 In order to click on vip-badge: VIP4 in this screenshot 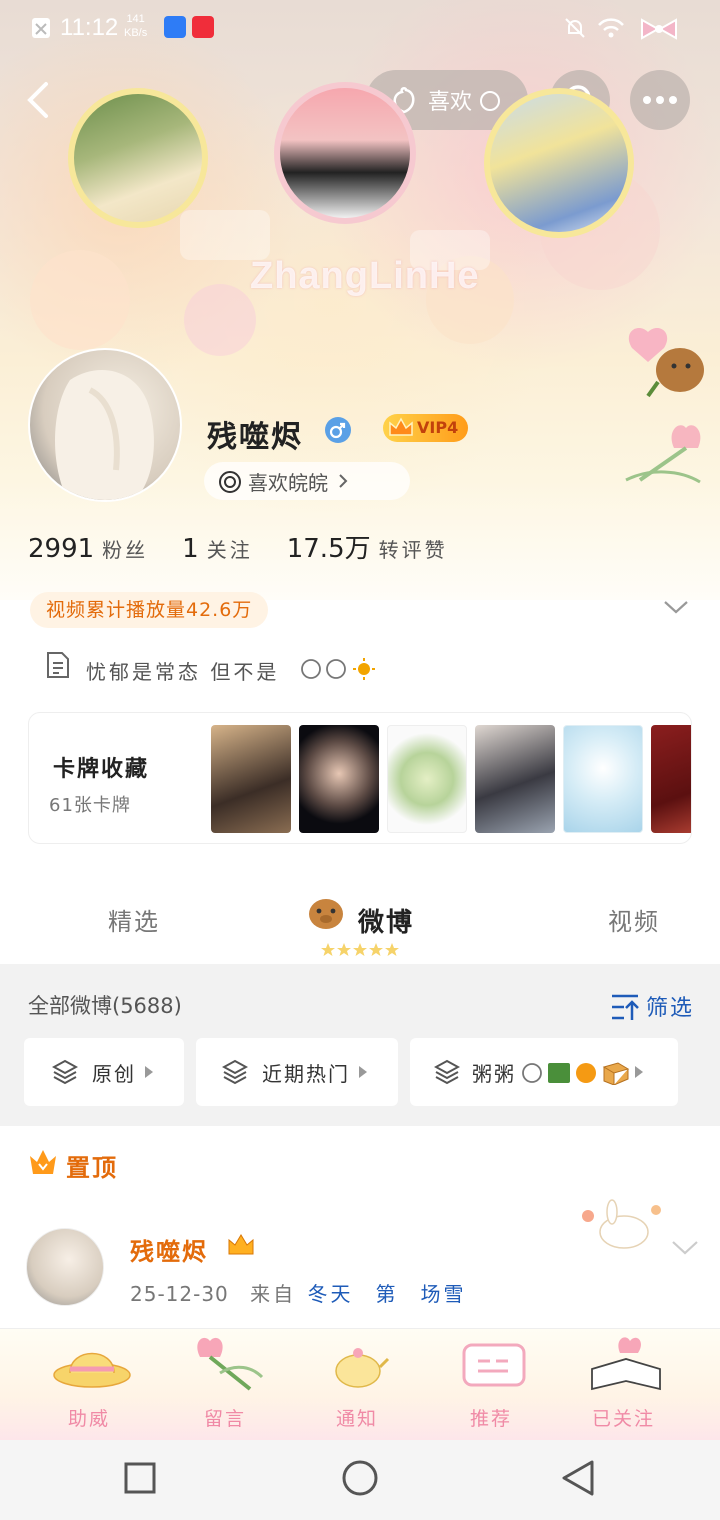, I will do `click(426, 428)`.